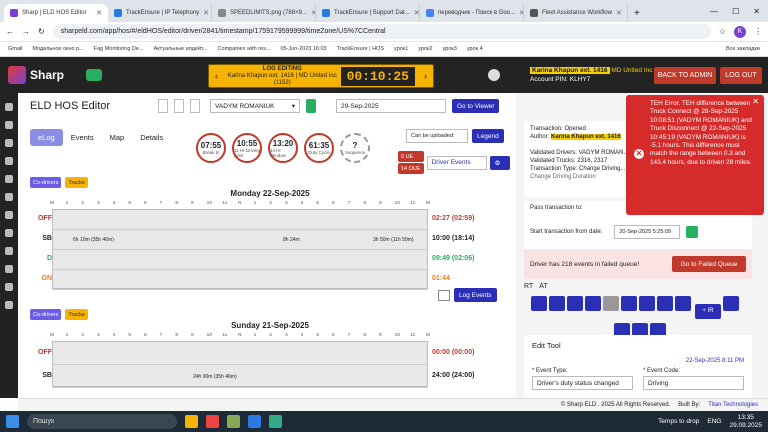 This screenshot has width=768, height=432. I want to click on eye-icon, so click(94, 75).